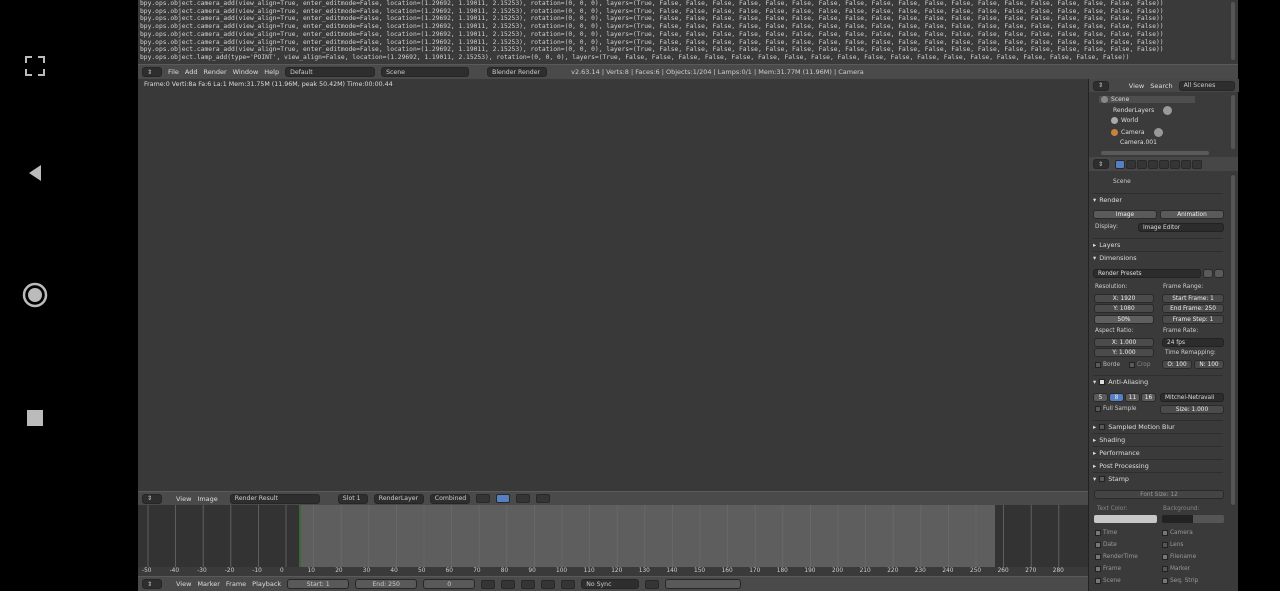  What do you see at coordinates (214, 72) in the screenshot?
I see `menu-render: Render` at bounding box center [214, 72].